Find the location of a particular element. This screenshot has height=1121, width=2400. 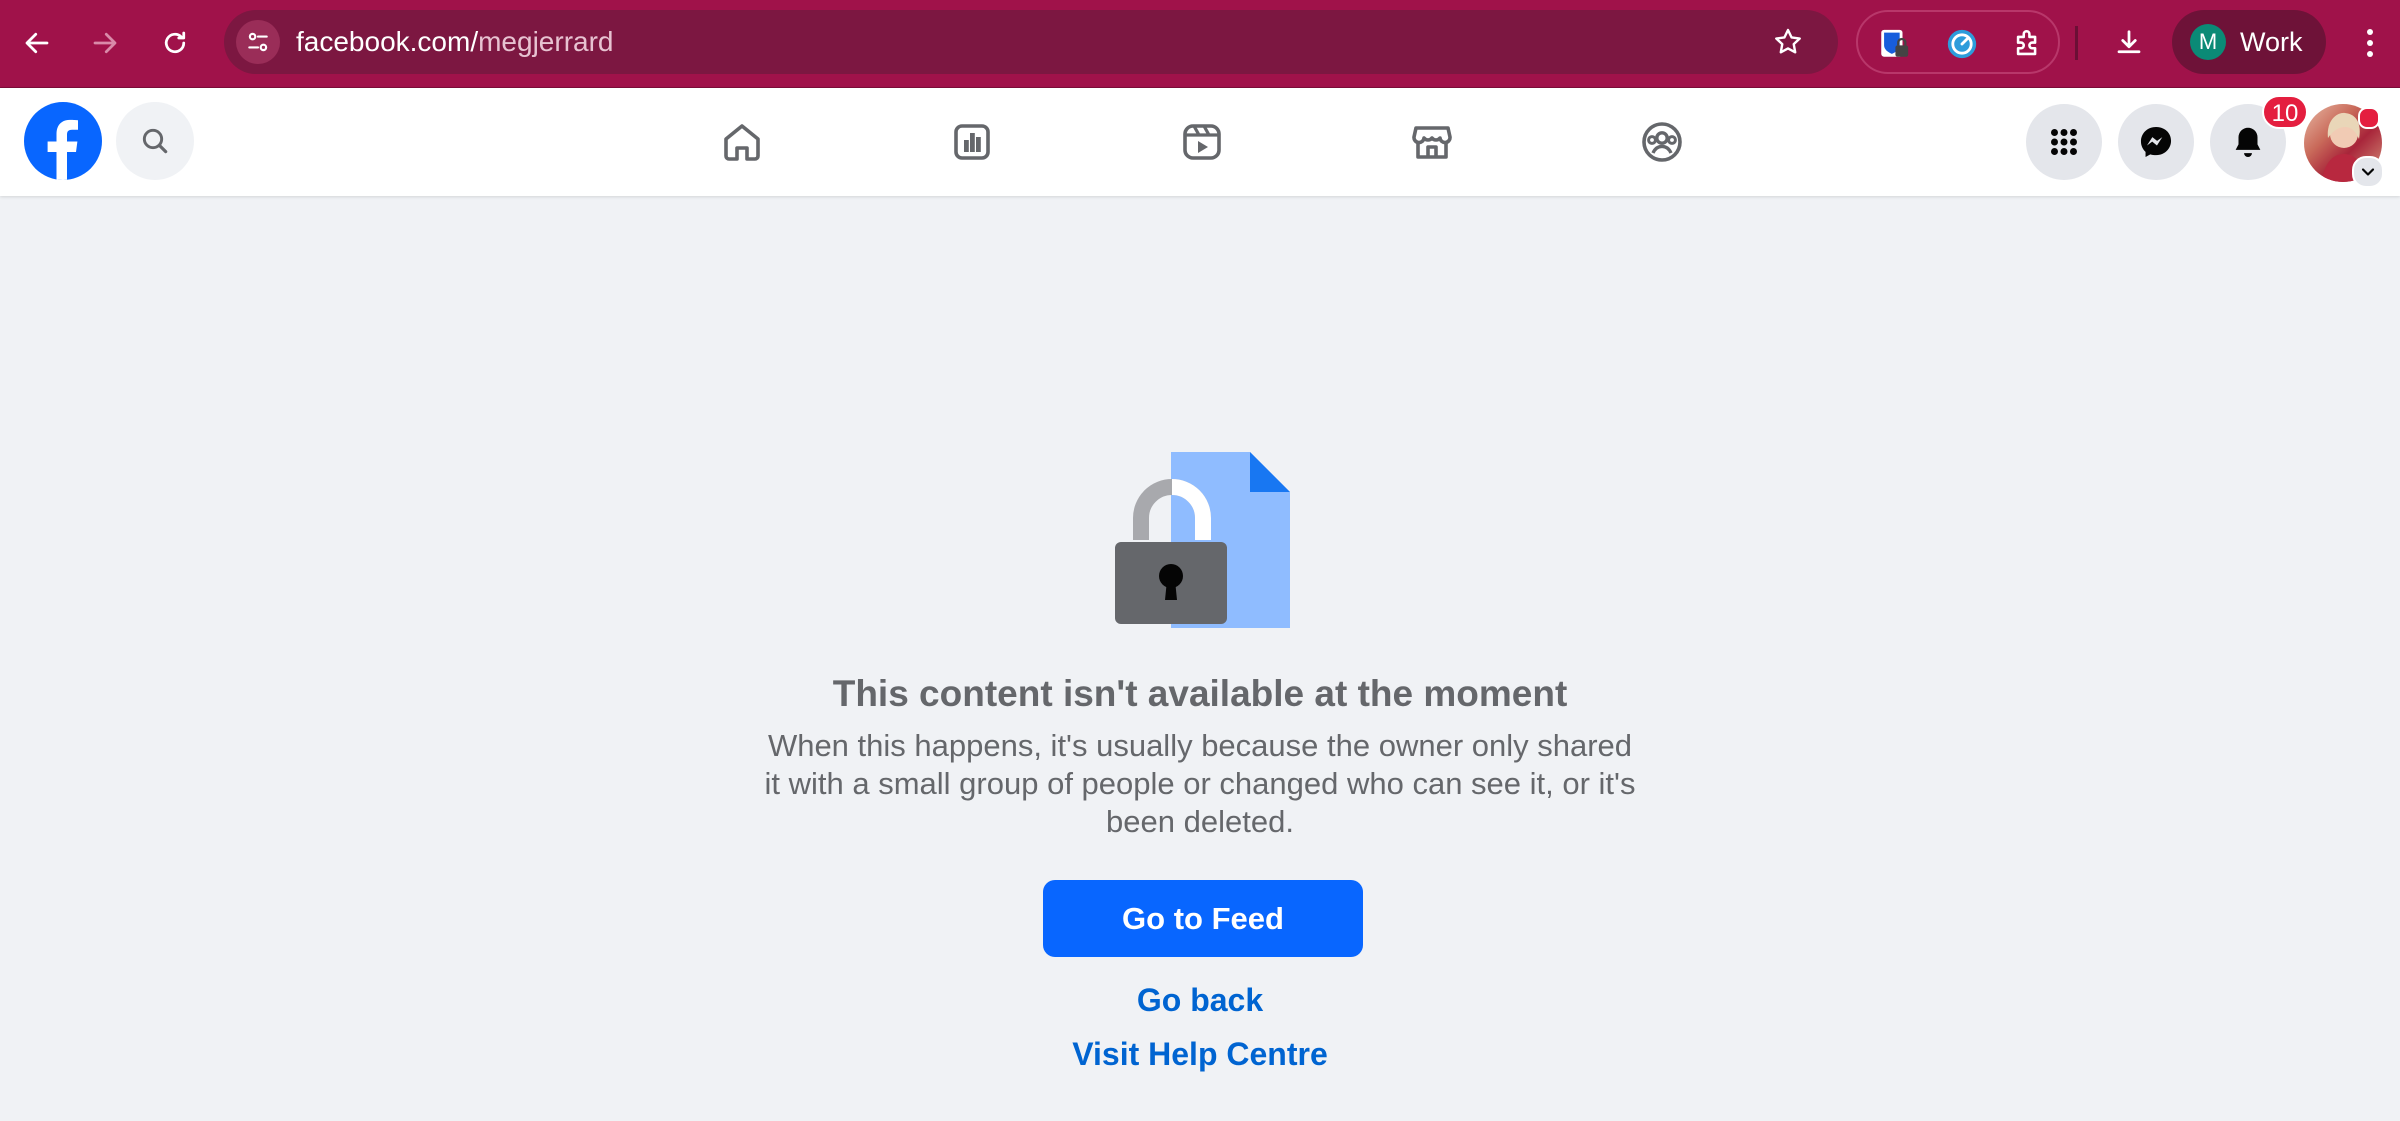

nav-video is located at coordinates (1202, 142).